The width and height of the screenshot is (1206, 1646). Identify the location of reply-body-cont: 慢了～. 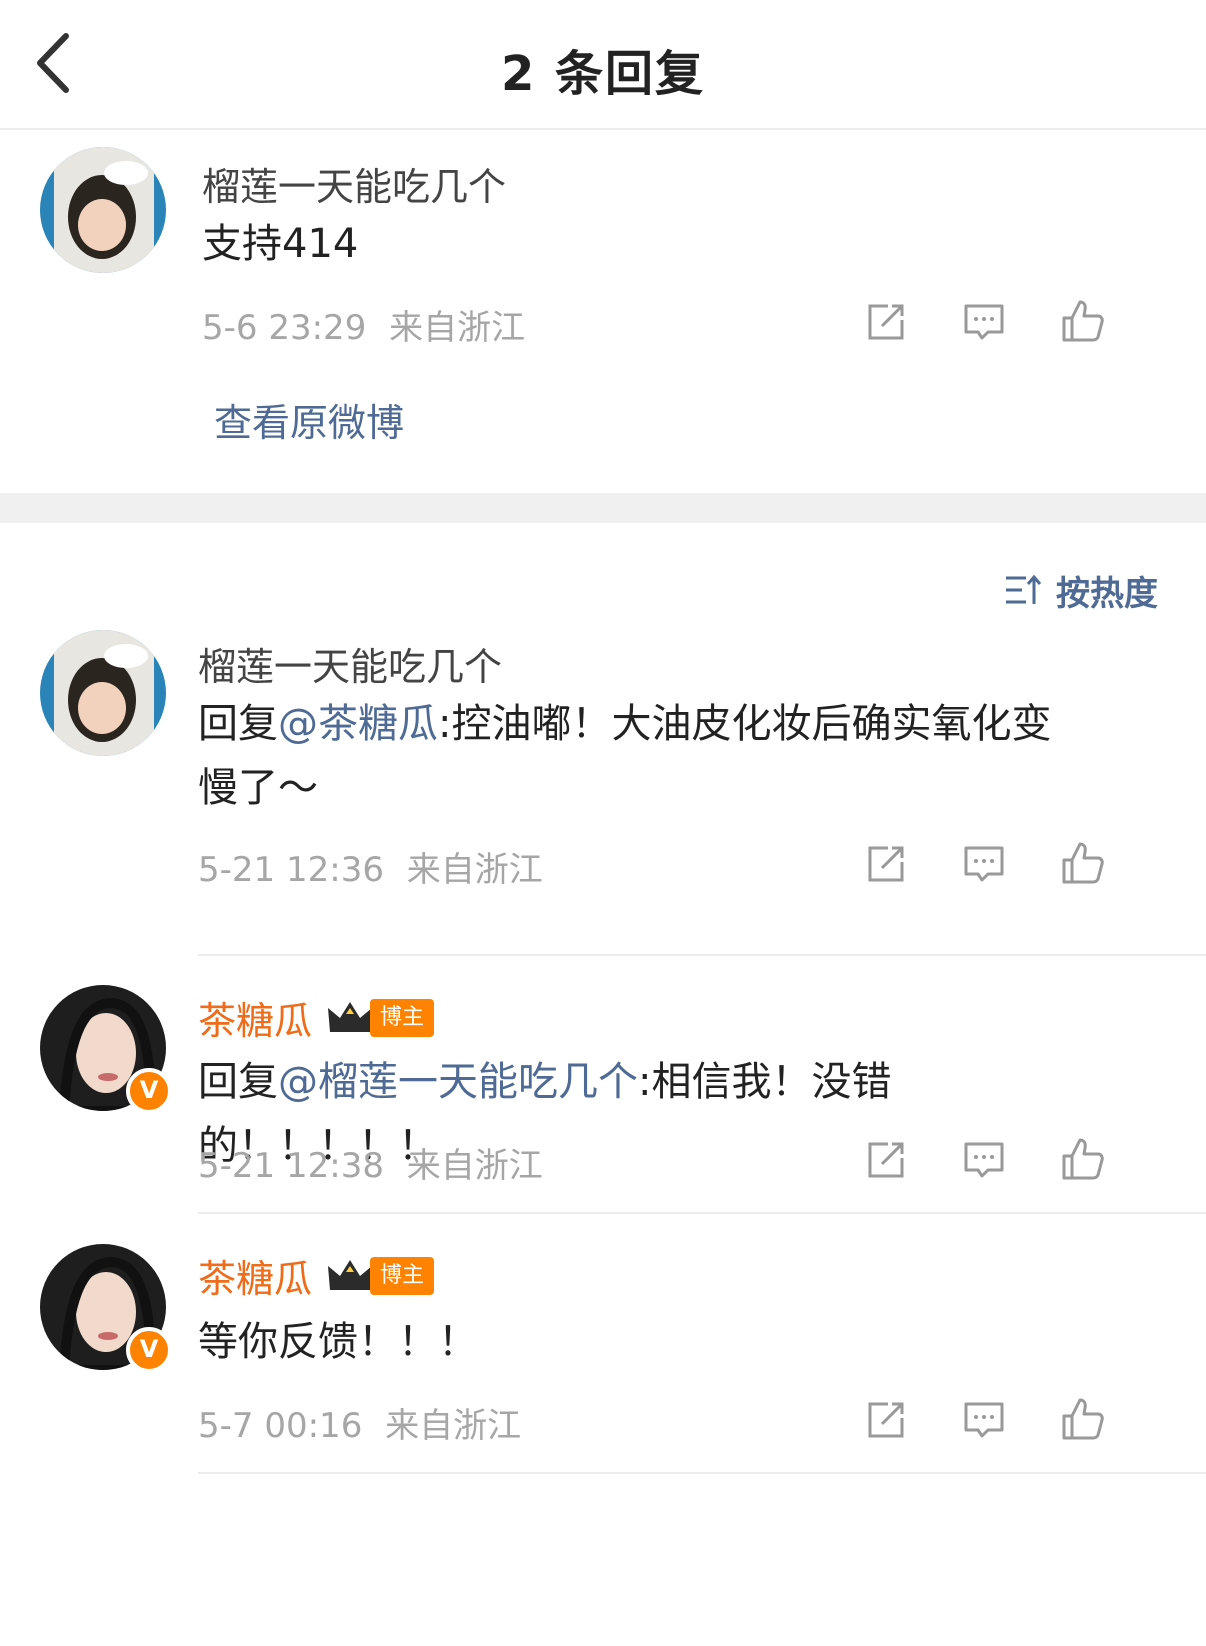
(258, 788).